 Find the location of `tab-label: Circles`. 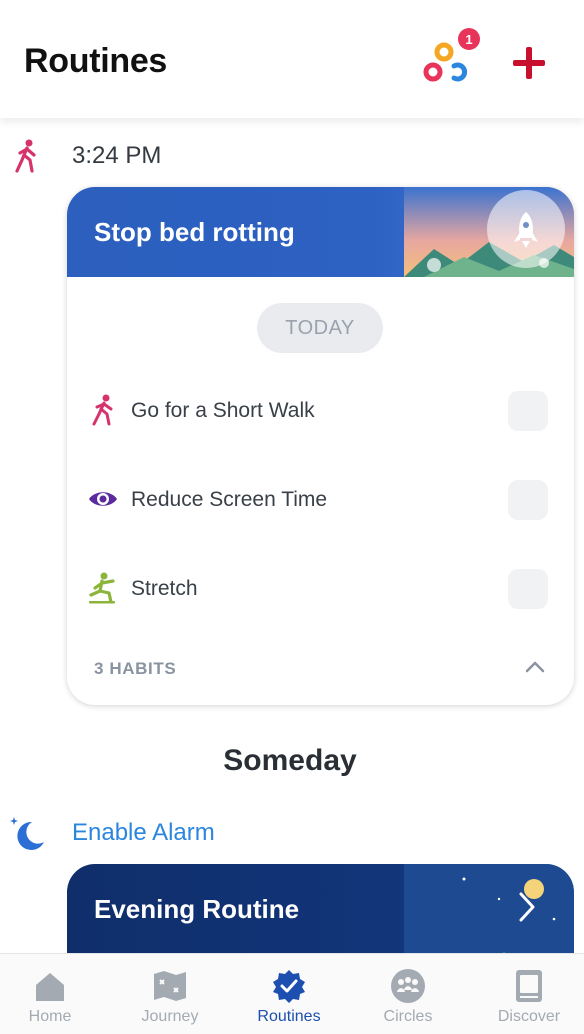

tab-label: Circles is located at coordinates (408, 1016).